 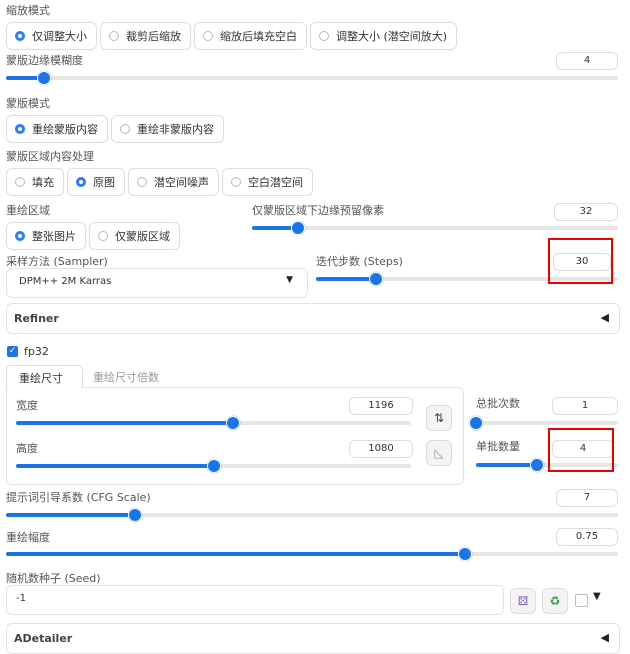 I want to click on mask-blur-slider, so click(x=312, y=78).